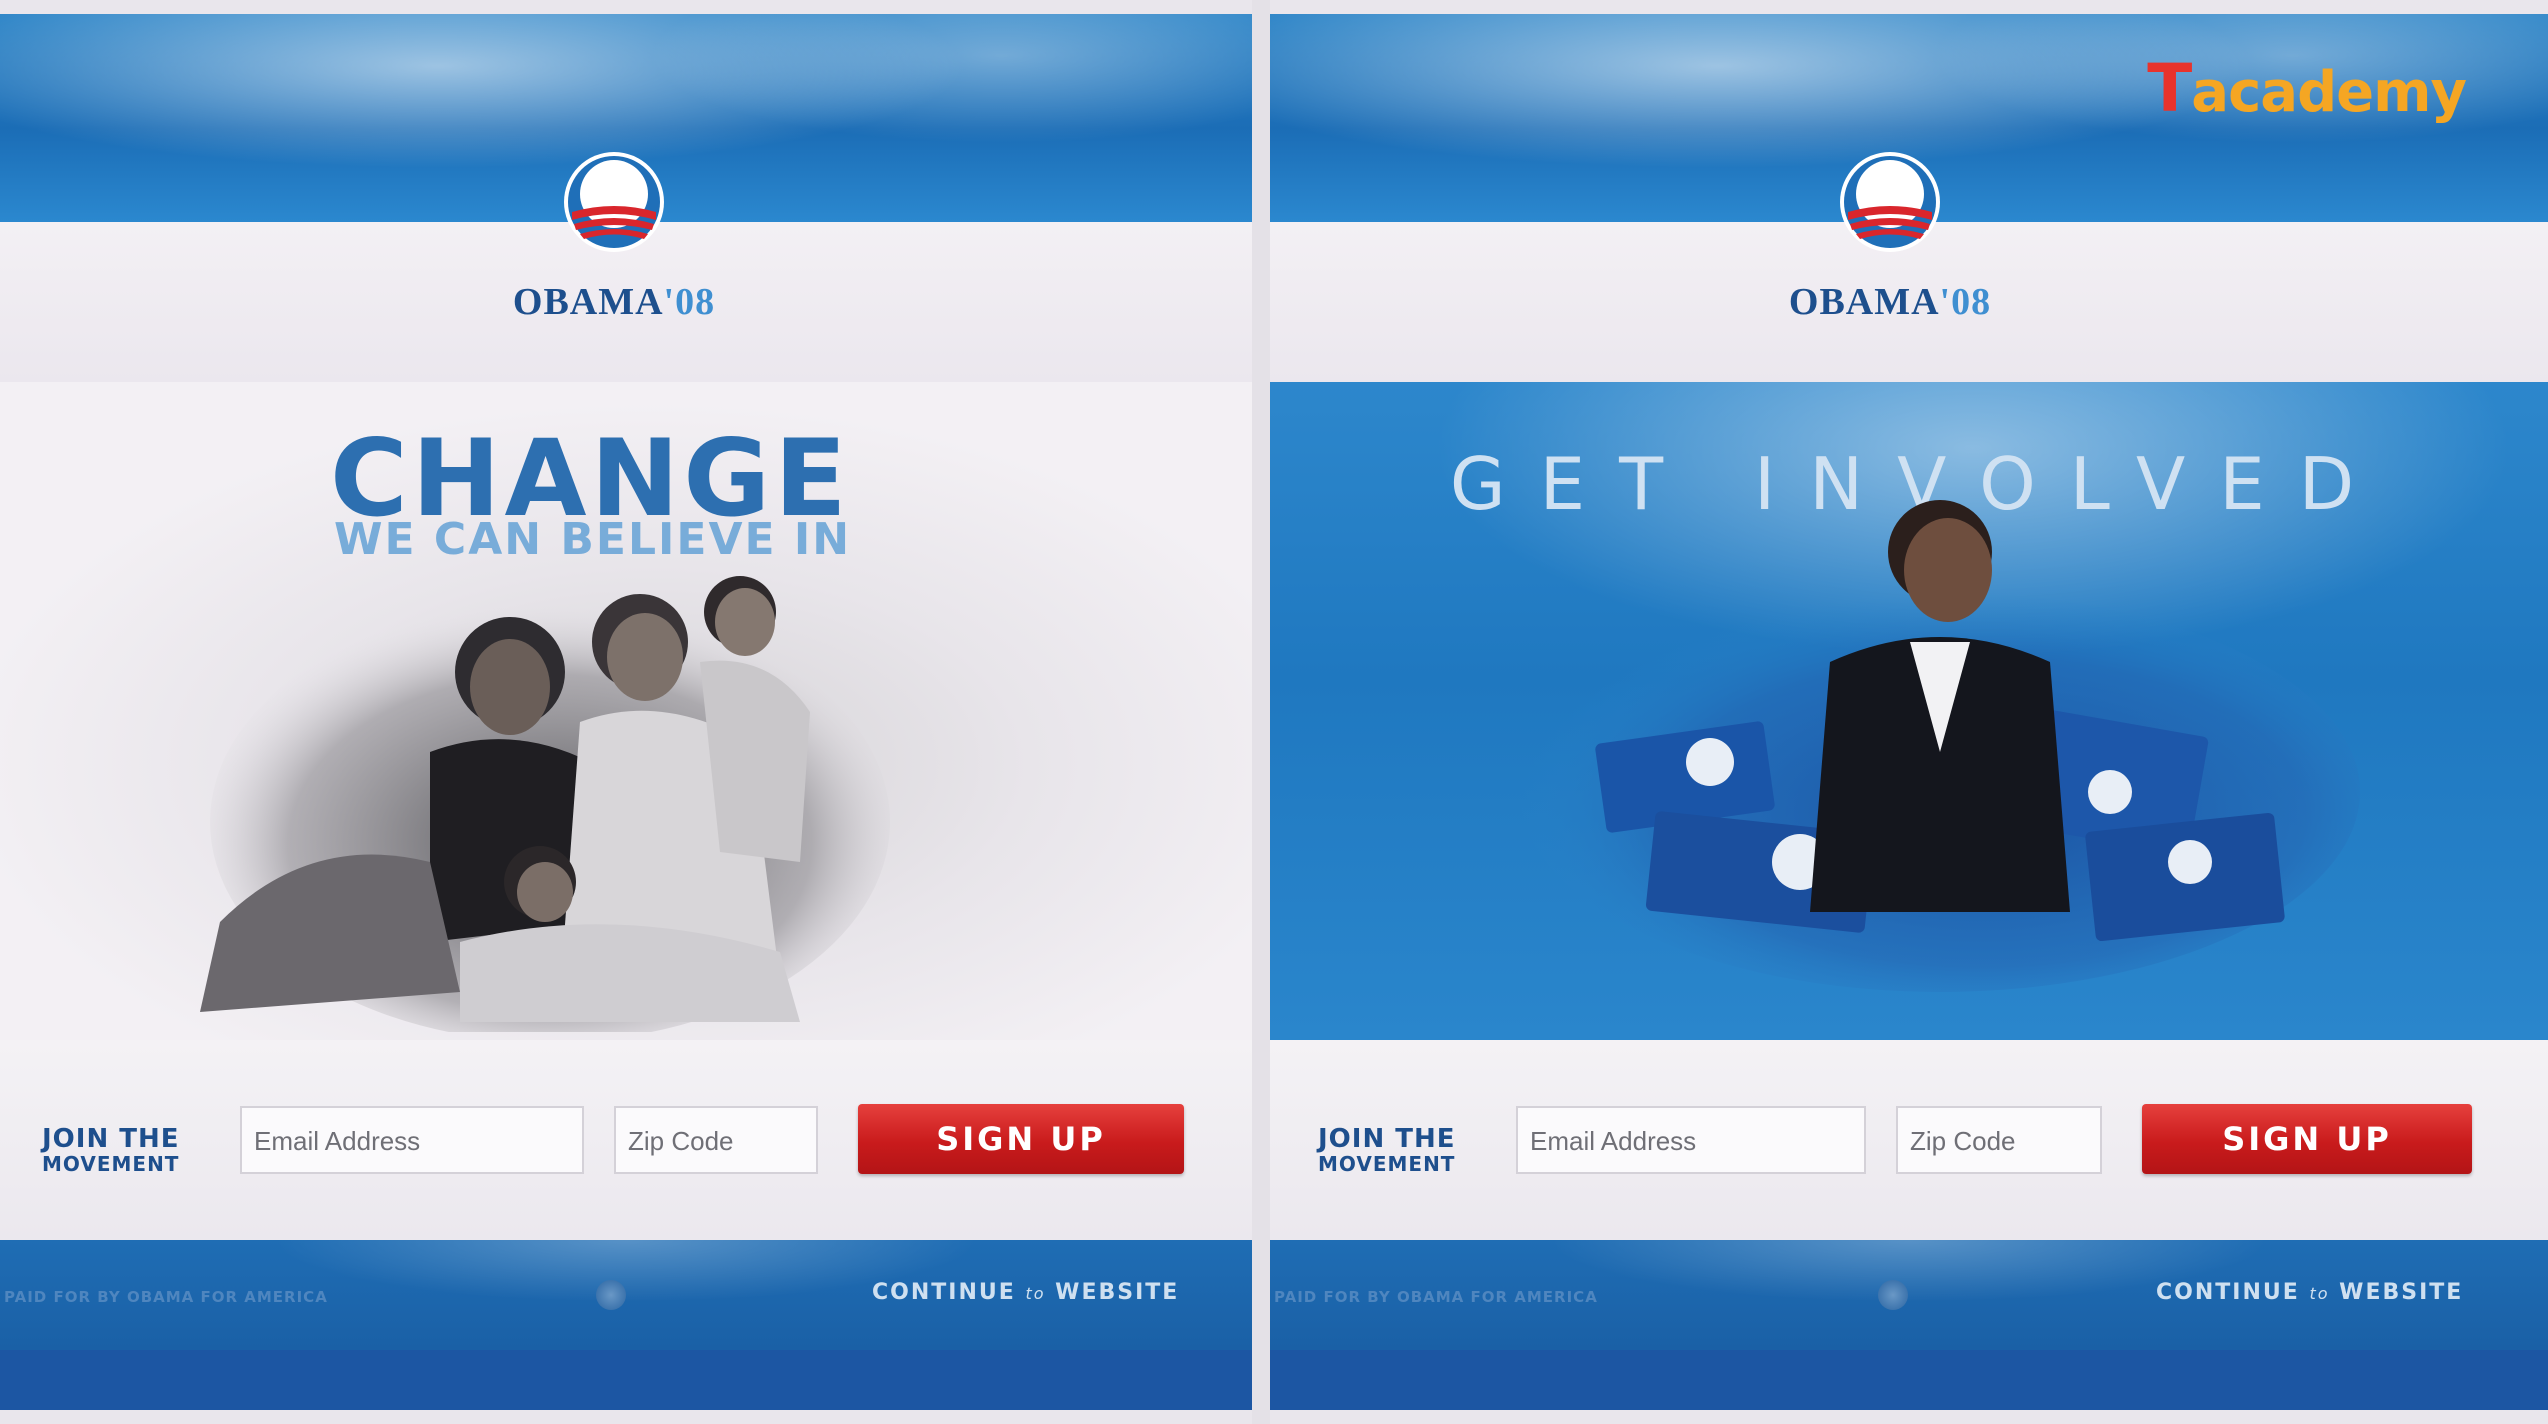 The width and height of the screenshot is (2548, 1424). What do you see at coordinates (545, 804) in the screenshot?
I see `family-photo` at bounding box center [545, 804].